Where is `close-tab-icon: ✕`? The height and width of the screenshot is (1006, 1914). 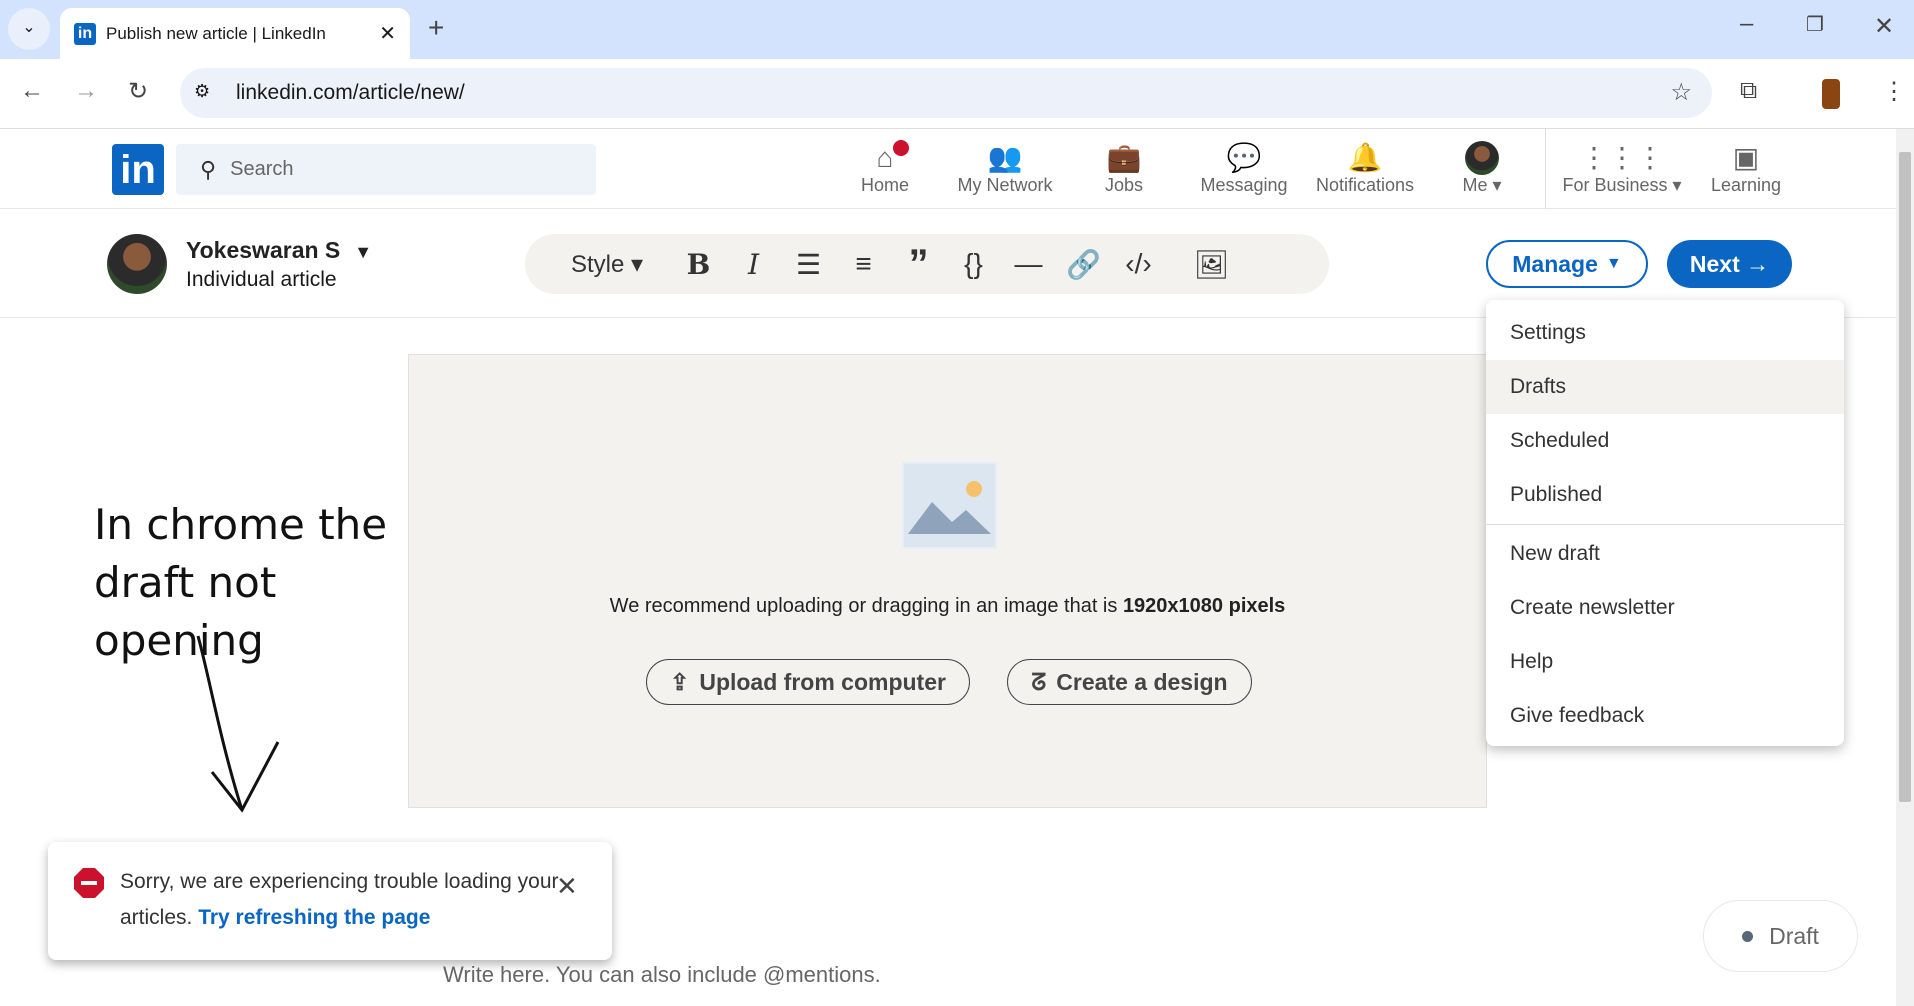 close-tab-icon: ✕ is located at coordinates (387, 33).